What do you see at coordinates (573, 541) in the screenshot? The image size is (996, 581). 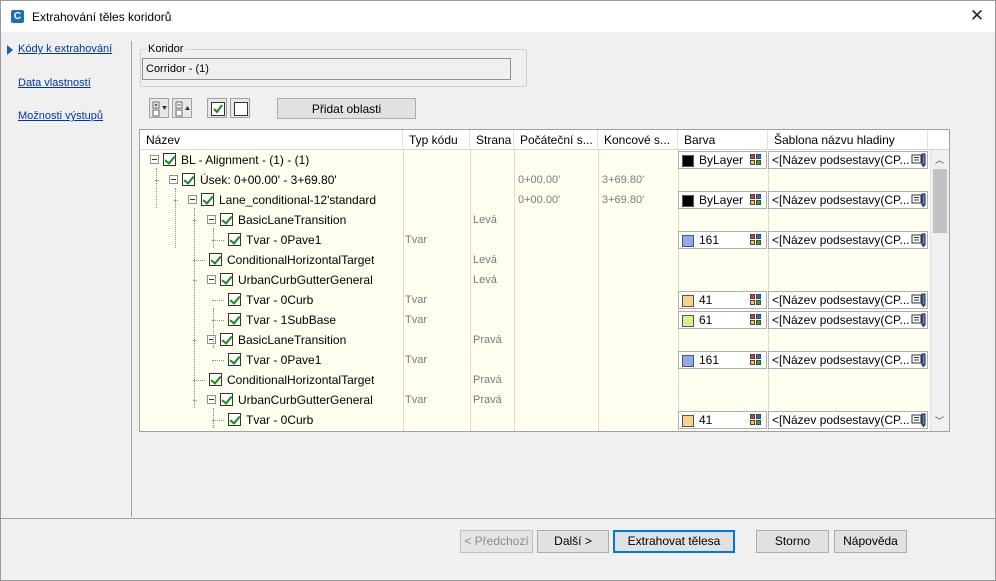 I see `next-button: Další >` at bounding box center [573, 541].